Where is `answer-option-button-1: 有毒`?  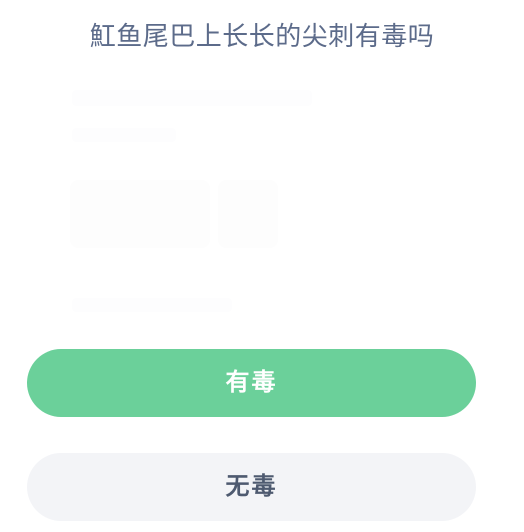
answer-option-button-1: 有毒 is located at coordinates (251, 383).